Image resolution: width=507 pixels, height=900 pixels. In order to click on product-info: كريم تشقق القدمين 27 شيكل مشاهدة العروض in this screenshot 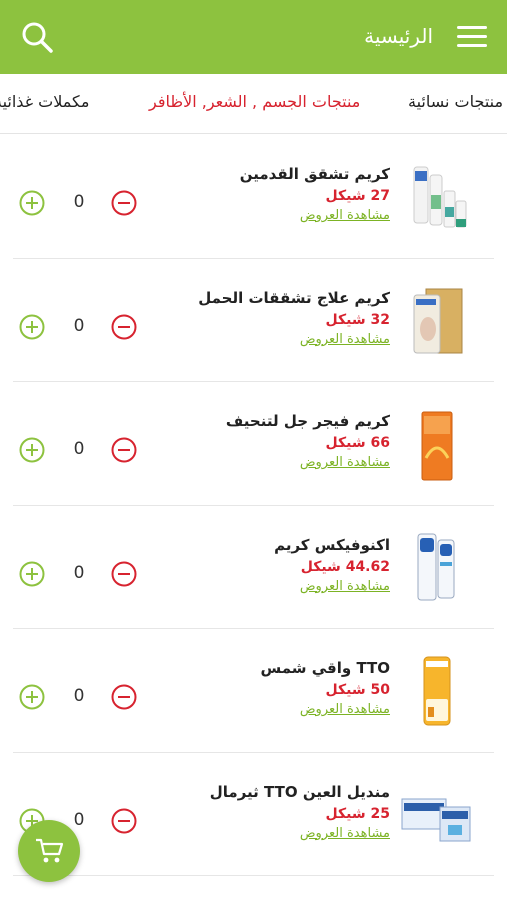, I will do `click(315, 194)`.